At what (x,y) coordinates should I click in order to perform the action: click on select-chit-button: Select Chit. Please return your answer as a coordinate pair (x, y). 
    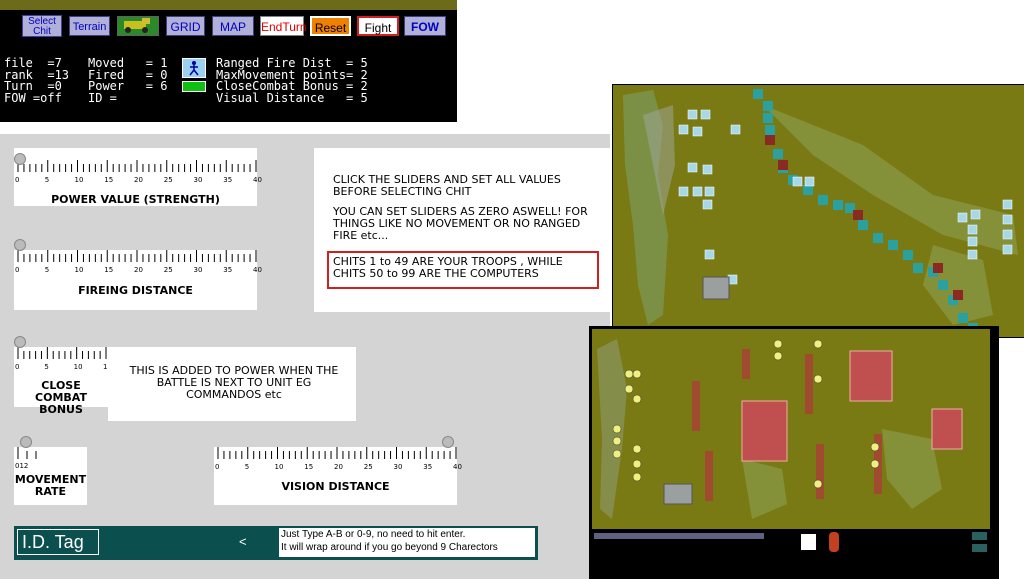
    Looking at the image, I should click on (42, 26).